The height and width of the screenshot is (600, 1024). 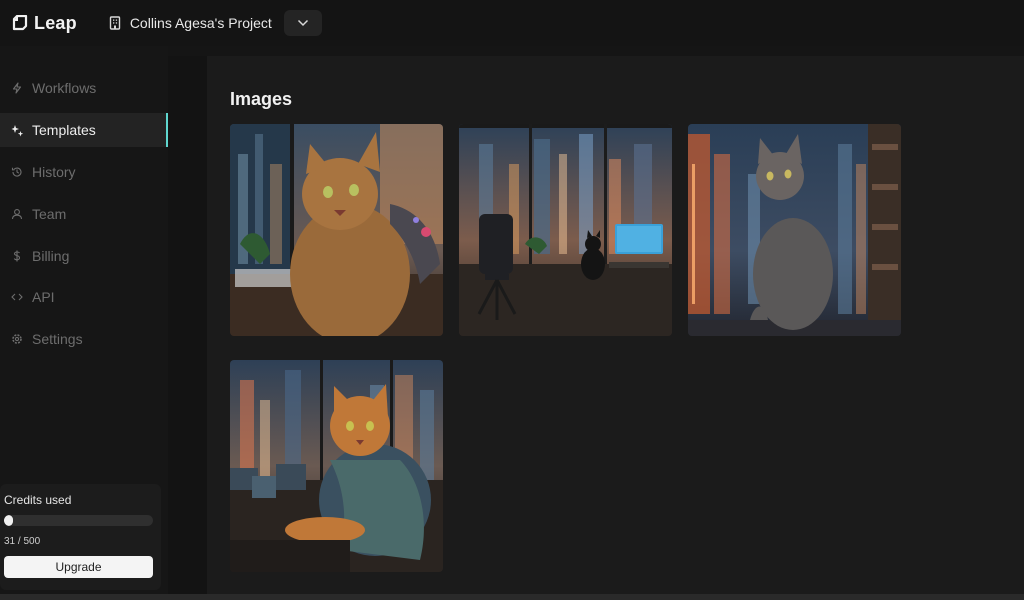 I want to click on logo: Leap, so click(x=44, y=23).